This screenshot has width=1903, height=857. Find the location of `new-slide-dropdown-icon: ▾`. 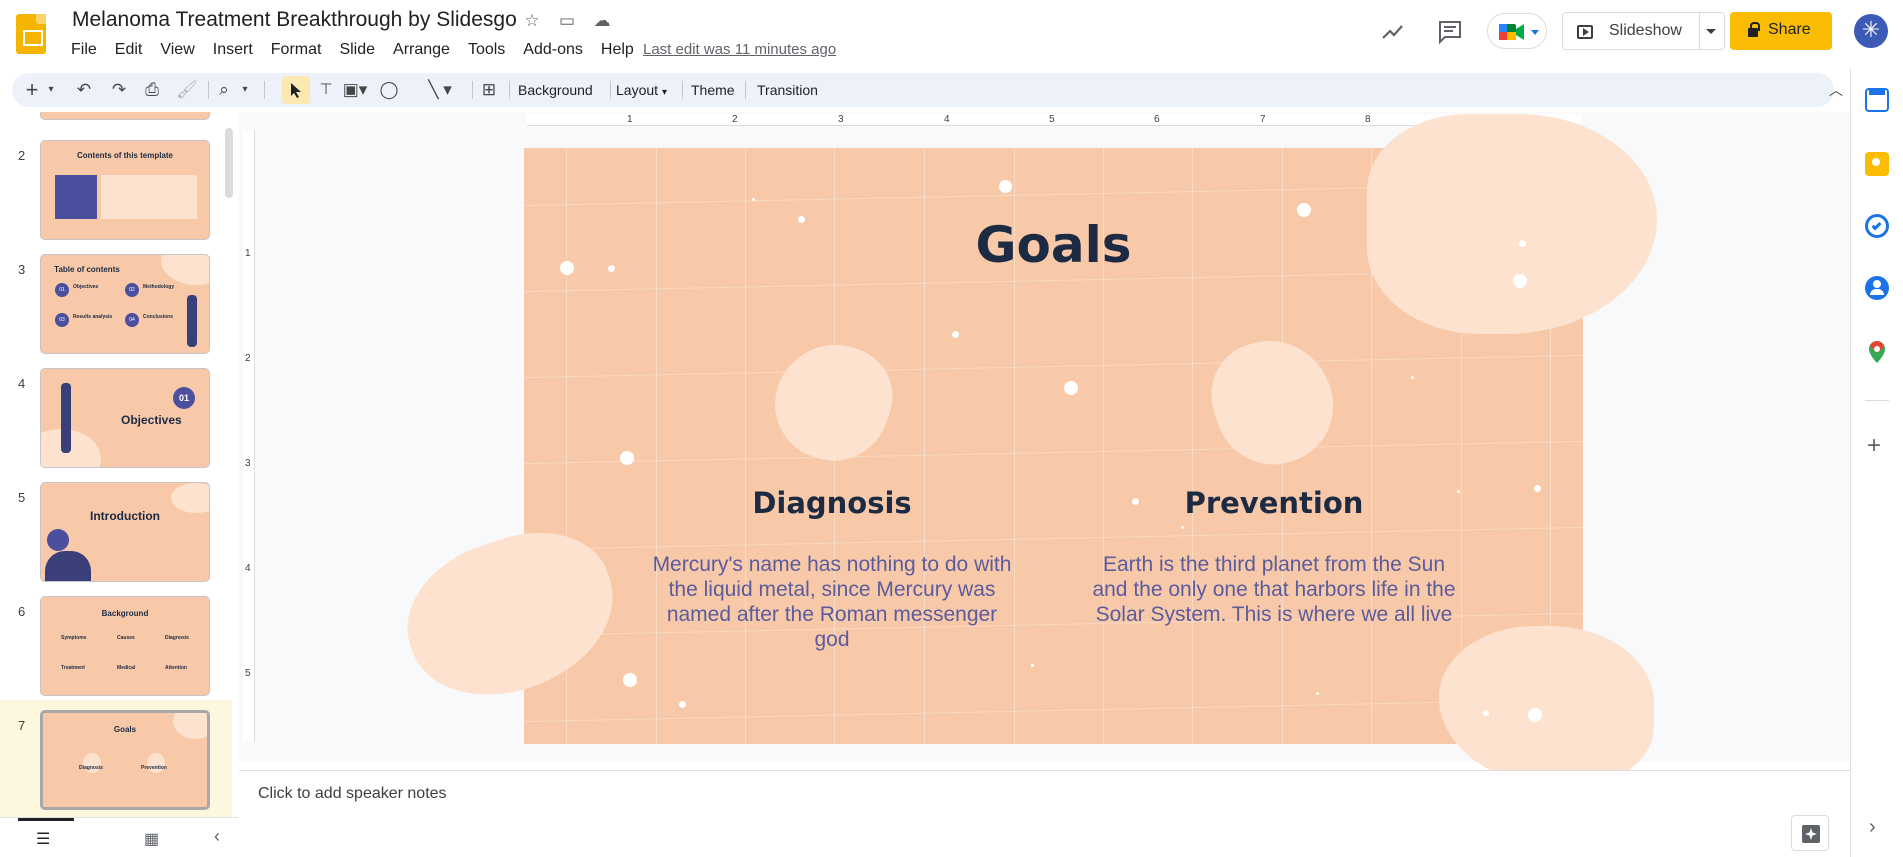

new-slide-dropdown-icon: ▾ is located at coordinates (51, 90).